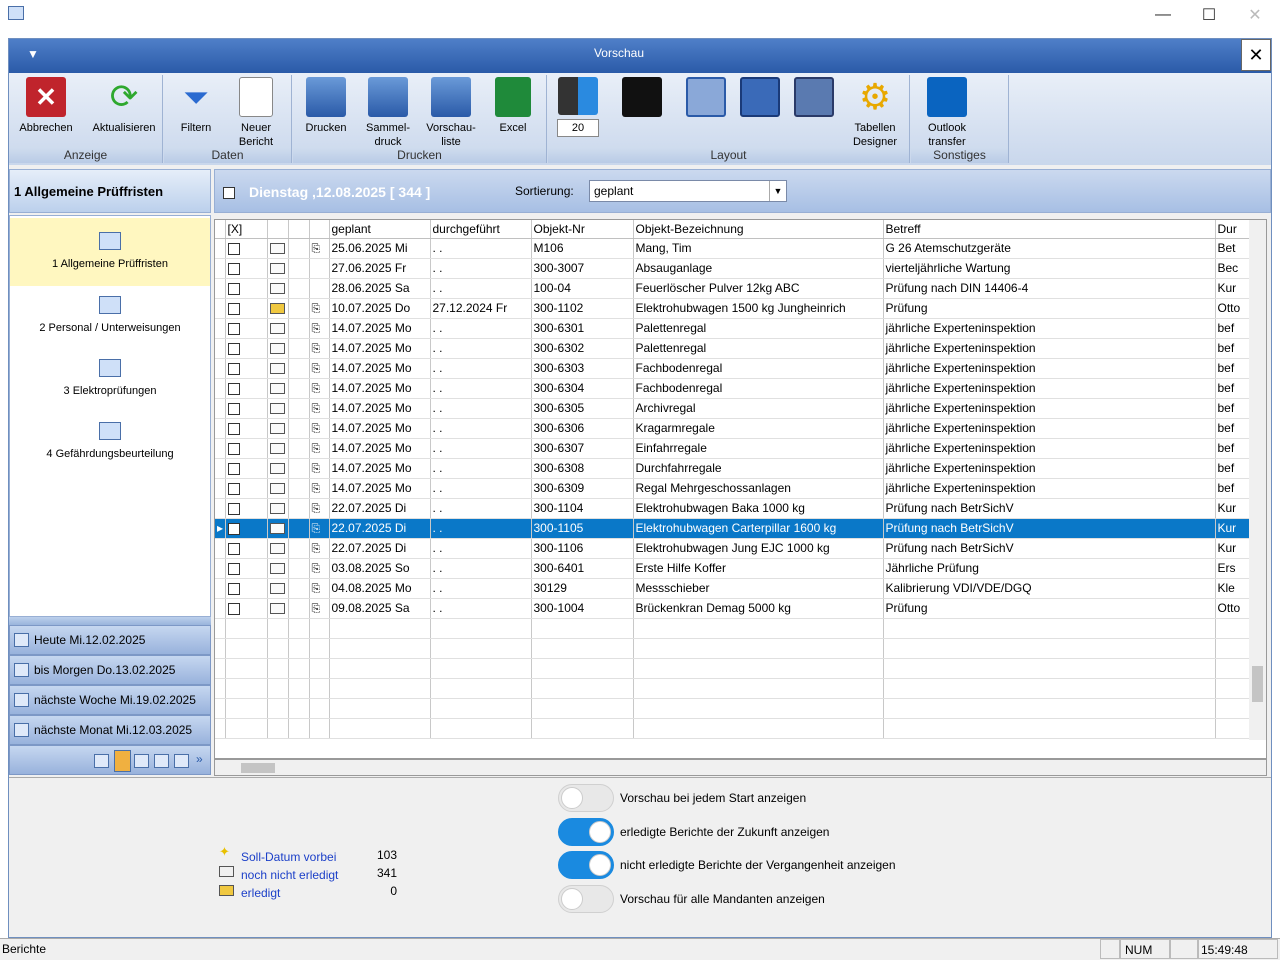 This screenshot has width=1280, height=960. I want to click on col-objekt-bezeichnung: Objekt-Bezeichnung, so click(758, 229).